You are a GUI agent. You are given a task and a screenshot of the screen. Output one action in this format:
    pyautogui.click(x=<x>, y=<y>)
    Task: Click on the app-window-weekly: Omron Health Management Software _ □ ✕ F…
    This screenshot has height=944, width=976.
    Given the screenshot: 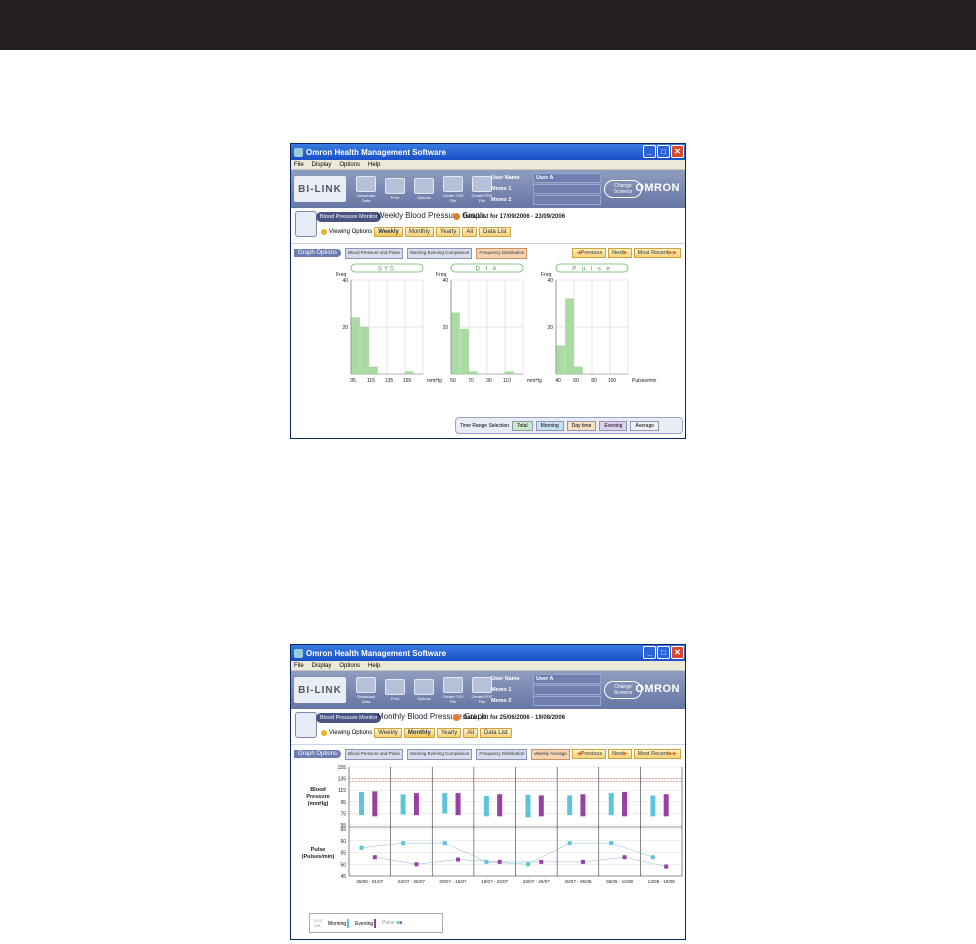 What is the action you would take?
    pyautogui.click(x=488, y=291)
    